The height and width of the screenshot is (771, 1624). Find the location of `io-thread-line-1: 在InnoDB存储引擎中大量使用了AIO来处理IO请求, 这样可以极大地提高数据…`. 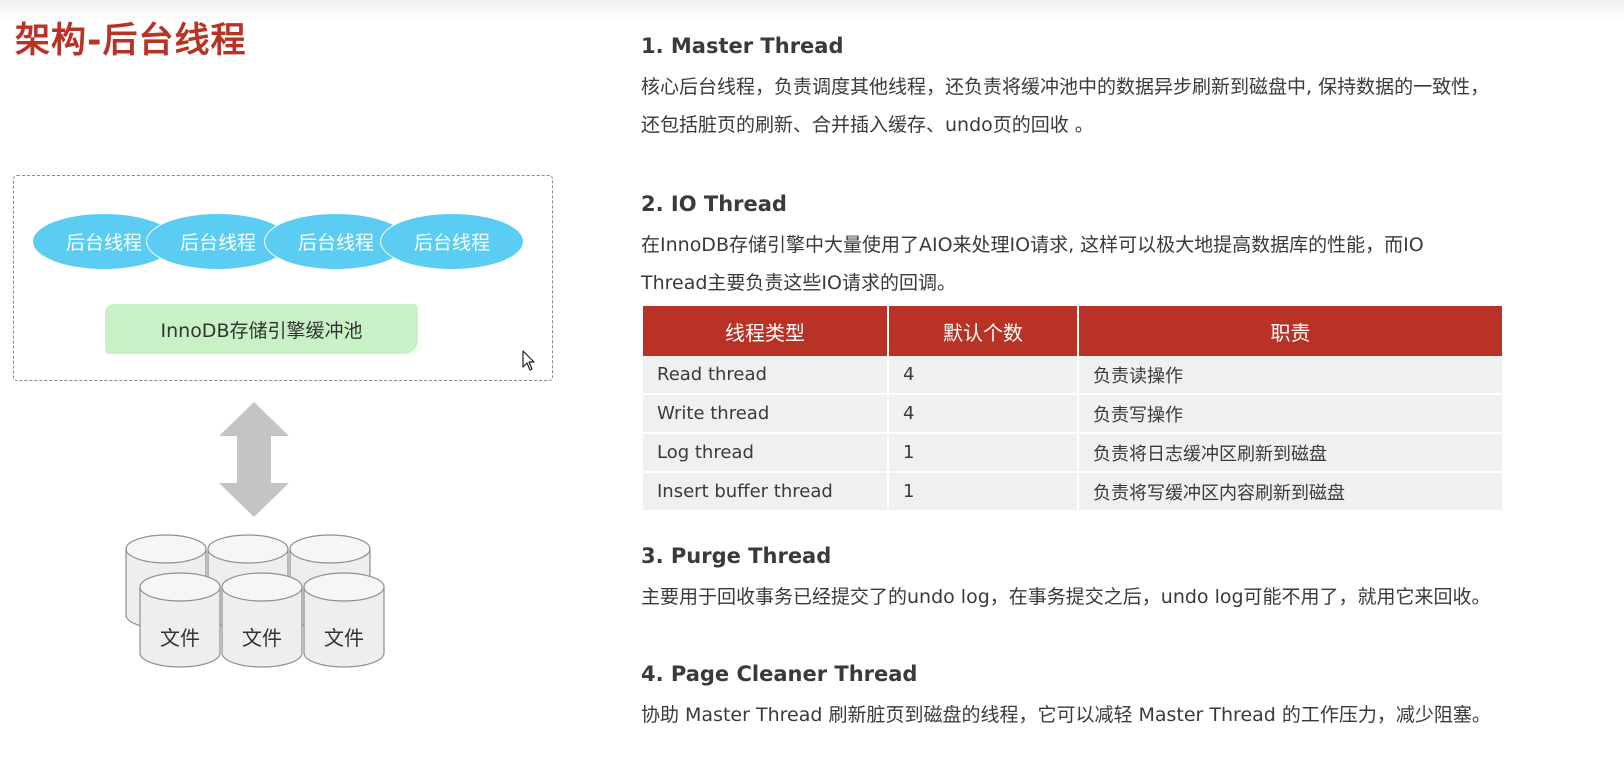

io-thread-line-1: 在InnoDB存储引擎中大量使用了AIO来处理IO请求, 这样可以极大地提高数据… is located at coordinates (1032, 245).